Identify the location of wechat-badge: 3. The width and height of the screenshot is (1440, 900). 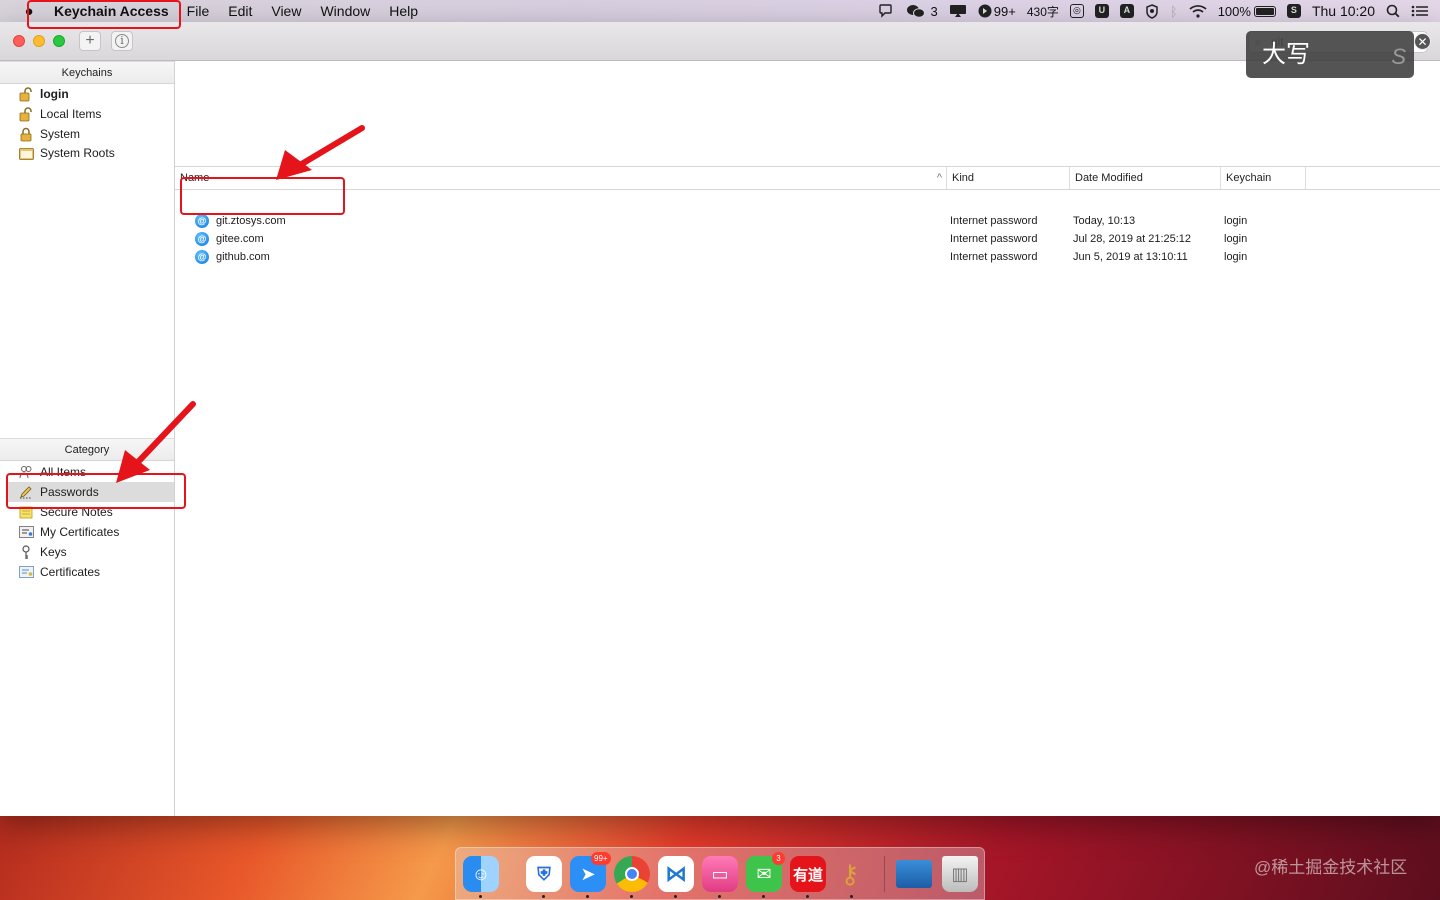
(778, 858).